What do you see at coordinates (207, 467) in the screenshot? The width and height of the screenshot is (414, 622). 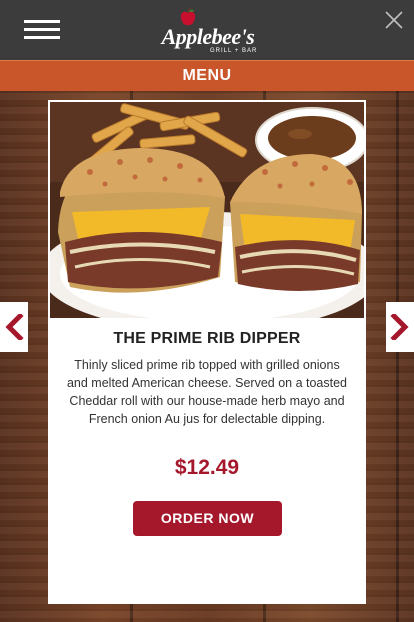 I see `item-price: $12.49` at bounding box center [207, 467].